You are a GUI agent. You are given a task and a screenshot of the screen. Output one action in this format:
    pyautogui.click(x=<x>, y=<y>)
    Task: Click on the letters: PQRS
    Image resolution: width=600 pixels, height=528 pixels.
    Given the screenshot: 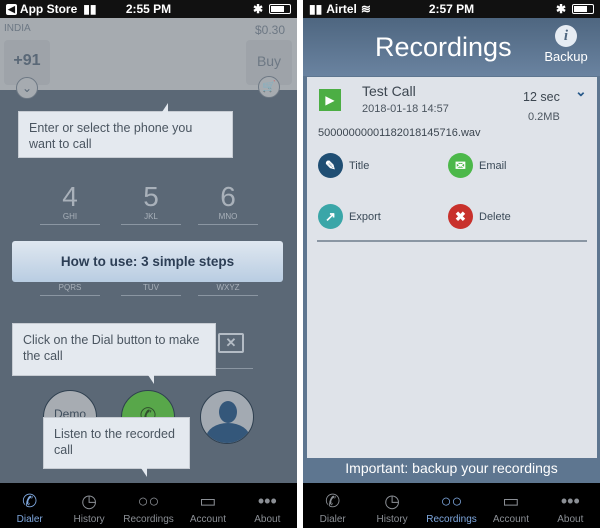 What is the action you would take?
    pyautogui.click(x=70, y=289)
    